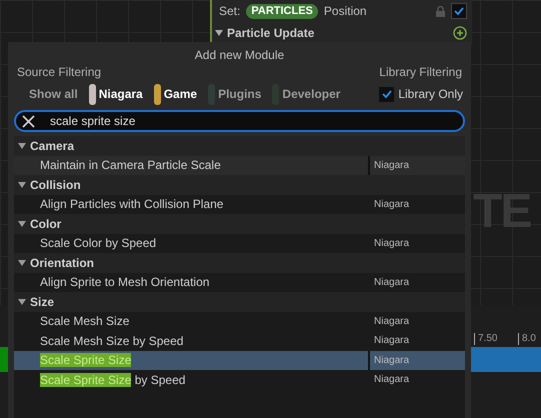  Describe the element at coordinates (308, 94) in the screenshot. I see `filter-toggle: Developer` at that location.